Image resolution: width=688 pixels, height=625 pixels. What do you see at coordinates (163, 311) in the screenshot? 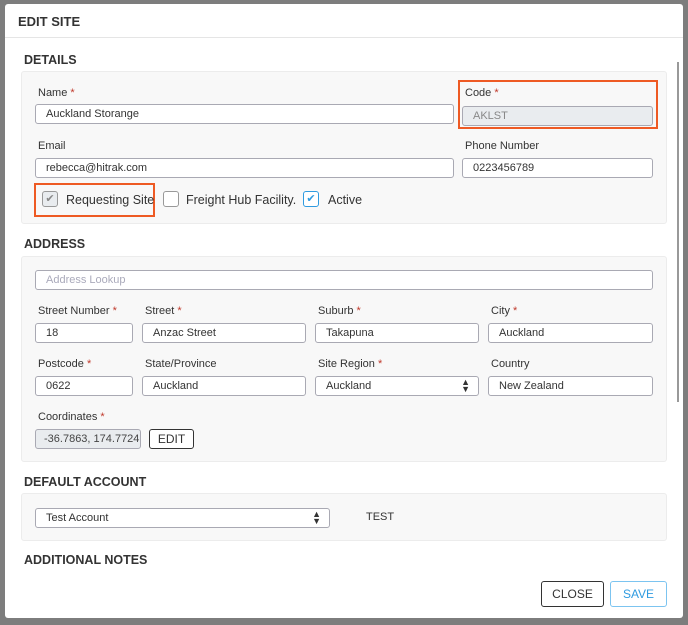
I see `street-label: Street *` at bounding box center [163, 311].